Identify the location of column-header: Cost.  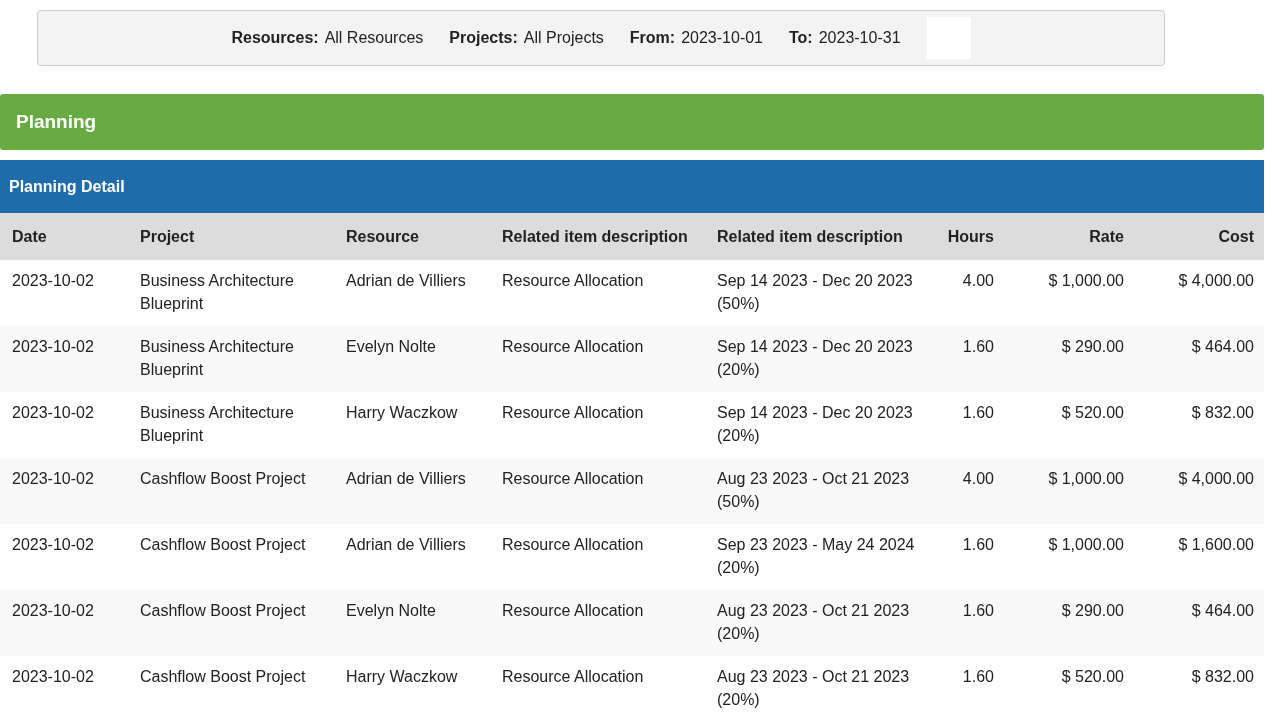
(1199, 236).